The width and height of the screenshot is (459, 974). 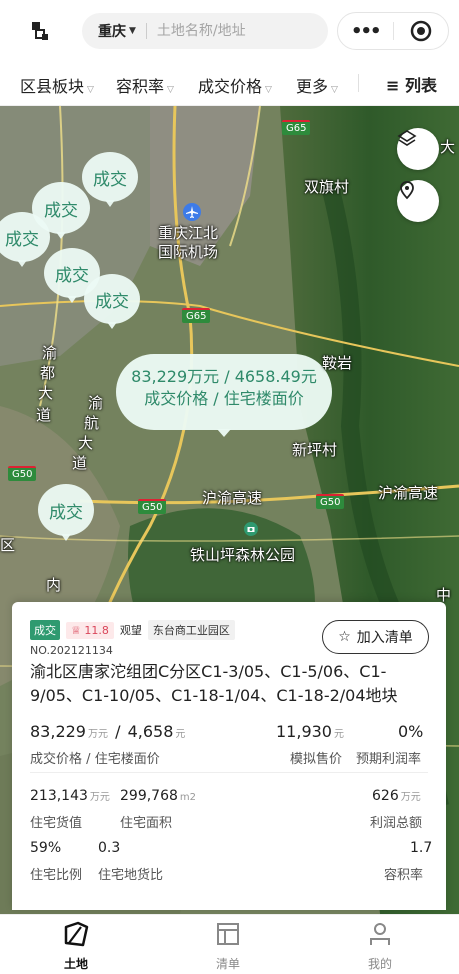 I want to click on floor-price-number: 4,658, so click(x=150, y=731).